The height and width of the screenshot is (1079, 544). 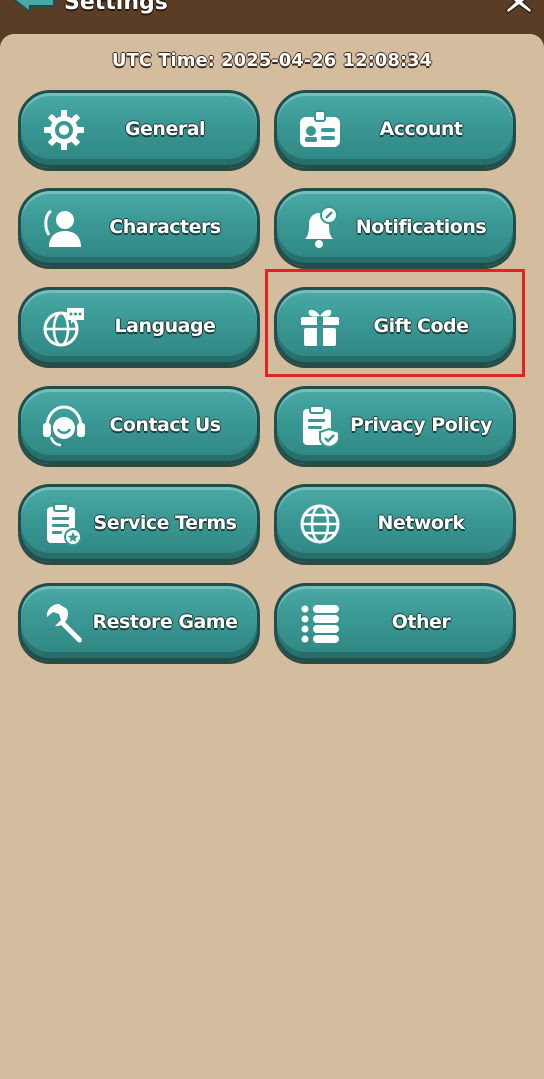 What do you see at coordinates (320, 130) in the screenshot?
I see `id-card-icon` at bounding box center [320, 130].